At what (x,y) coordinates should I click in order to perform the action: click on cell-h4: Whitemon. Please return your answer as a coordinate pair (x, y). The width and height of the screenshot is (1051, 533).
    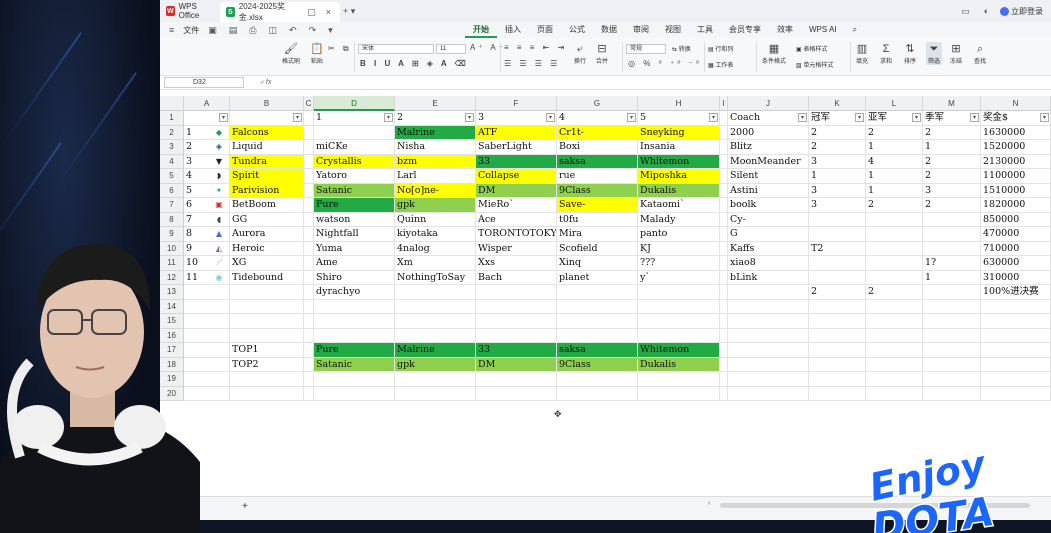
    Looking at the image, I should click on (679, 161).